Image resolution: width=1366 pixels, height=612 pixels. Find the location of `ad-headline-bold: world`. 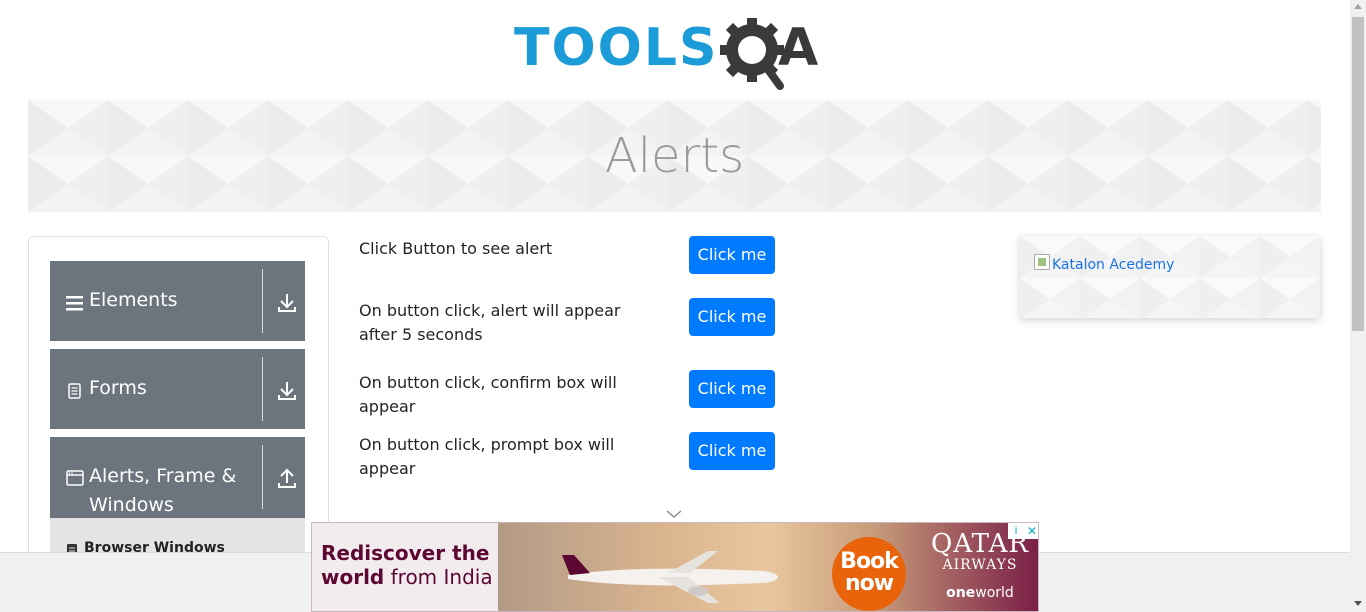

ad-headline-bold: world is located at coordinates (353, 577).